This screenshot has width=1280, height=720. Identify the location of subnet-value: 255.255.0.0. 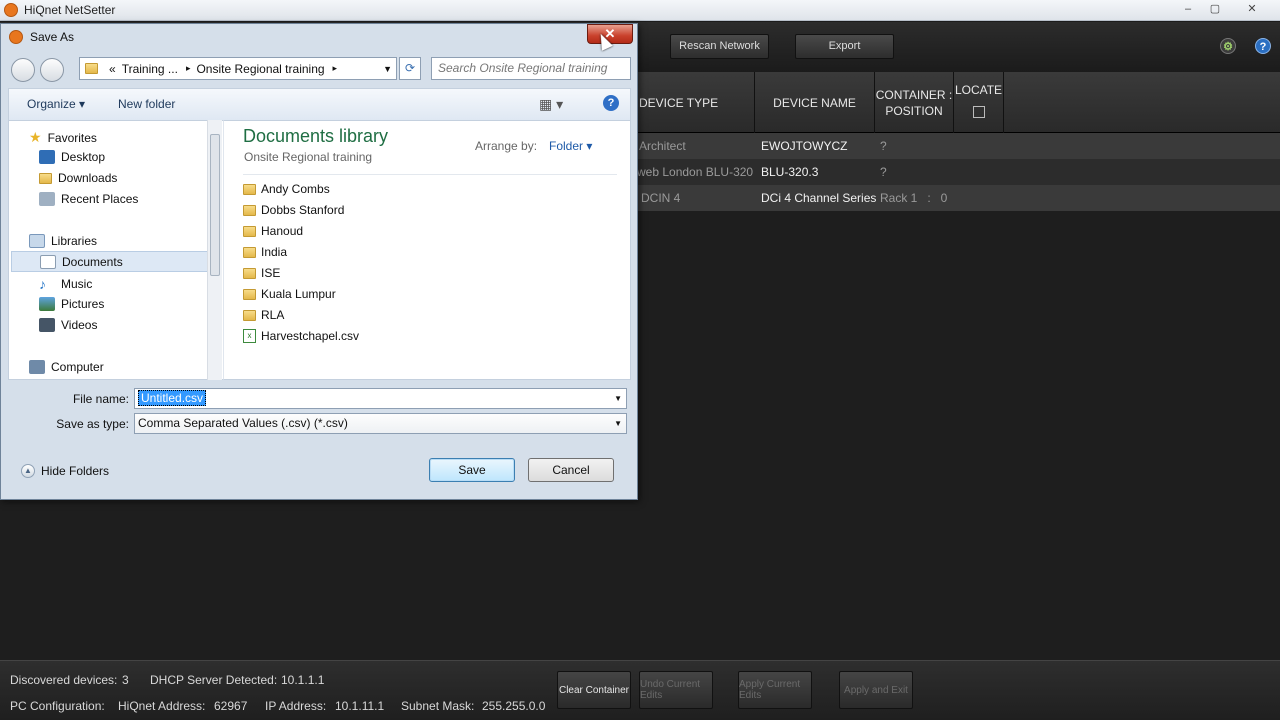
(514, 706).